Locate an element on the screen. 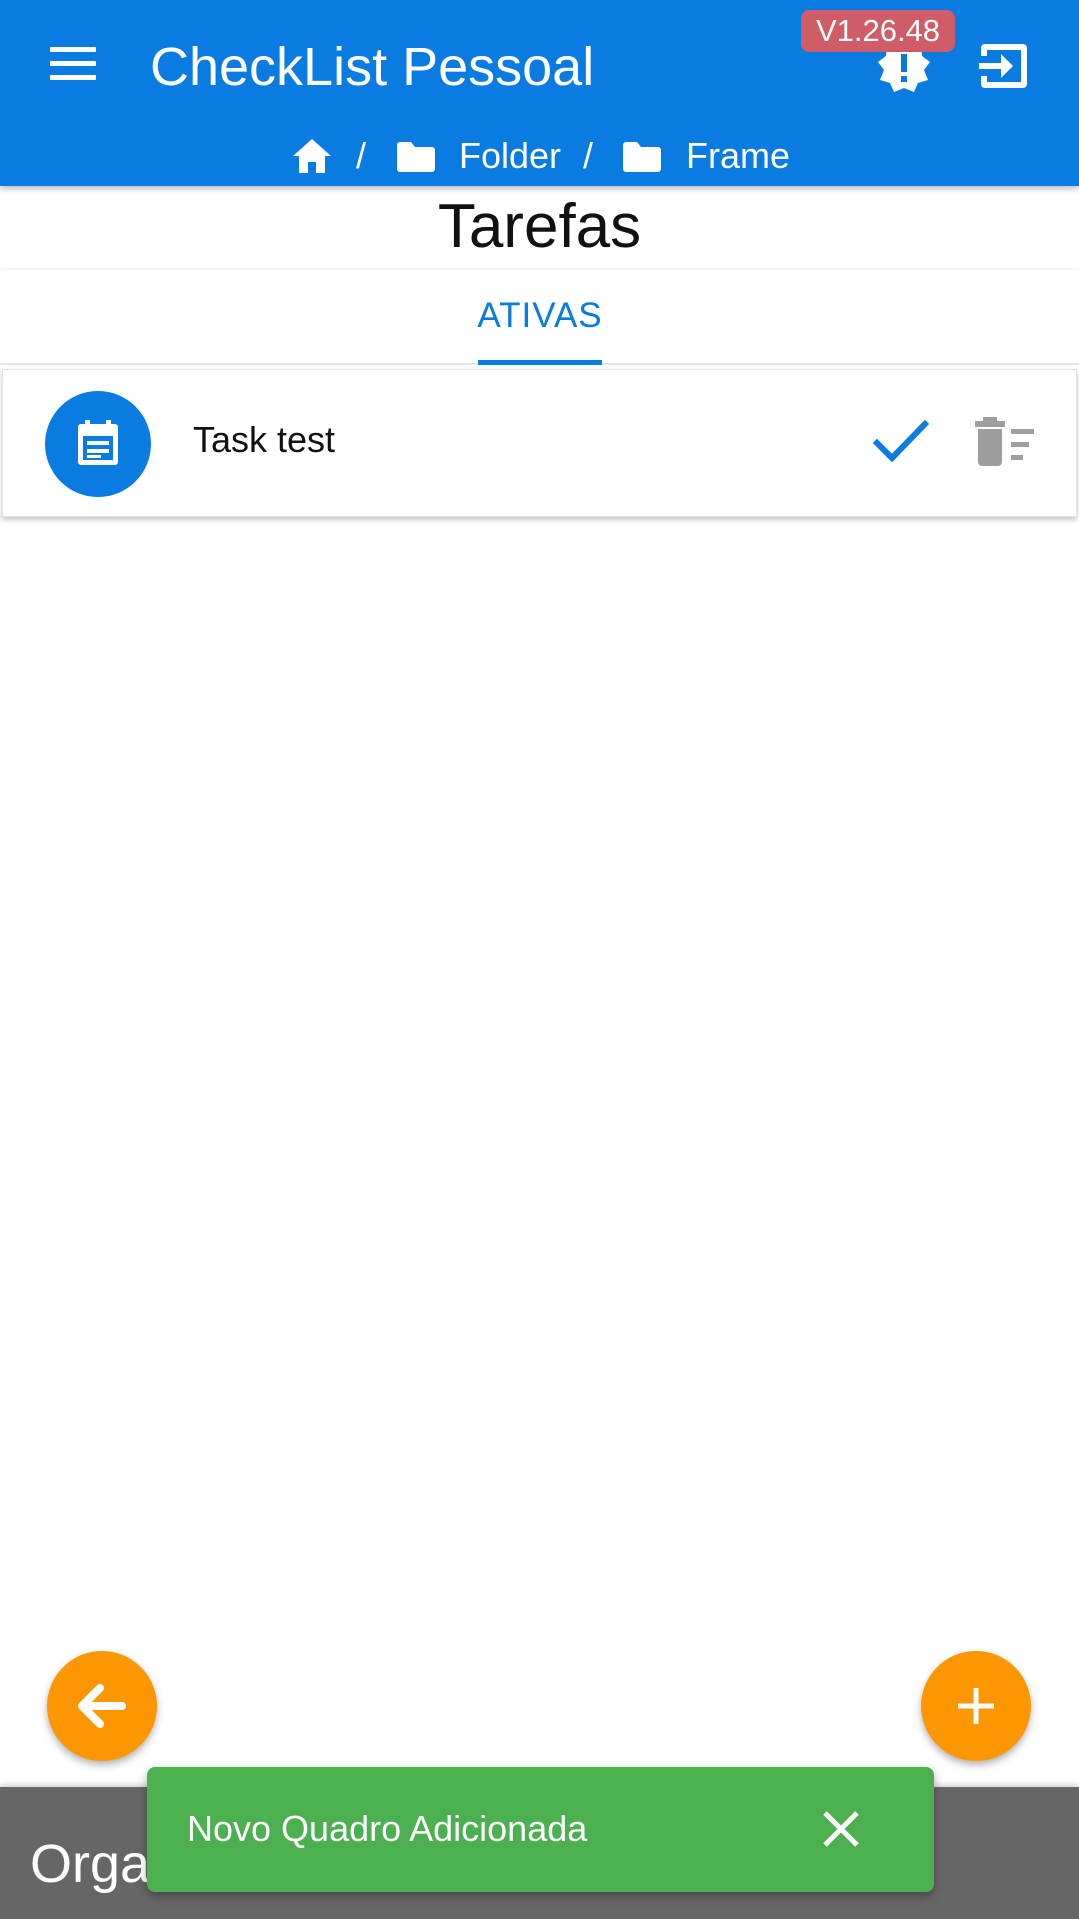 Image resolution: width=1079 pixels, height=1919 pixels. app-title: CheckList Pessoal is located at coordinates (372, 67).